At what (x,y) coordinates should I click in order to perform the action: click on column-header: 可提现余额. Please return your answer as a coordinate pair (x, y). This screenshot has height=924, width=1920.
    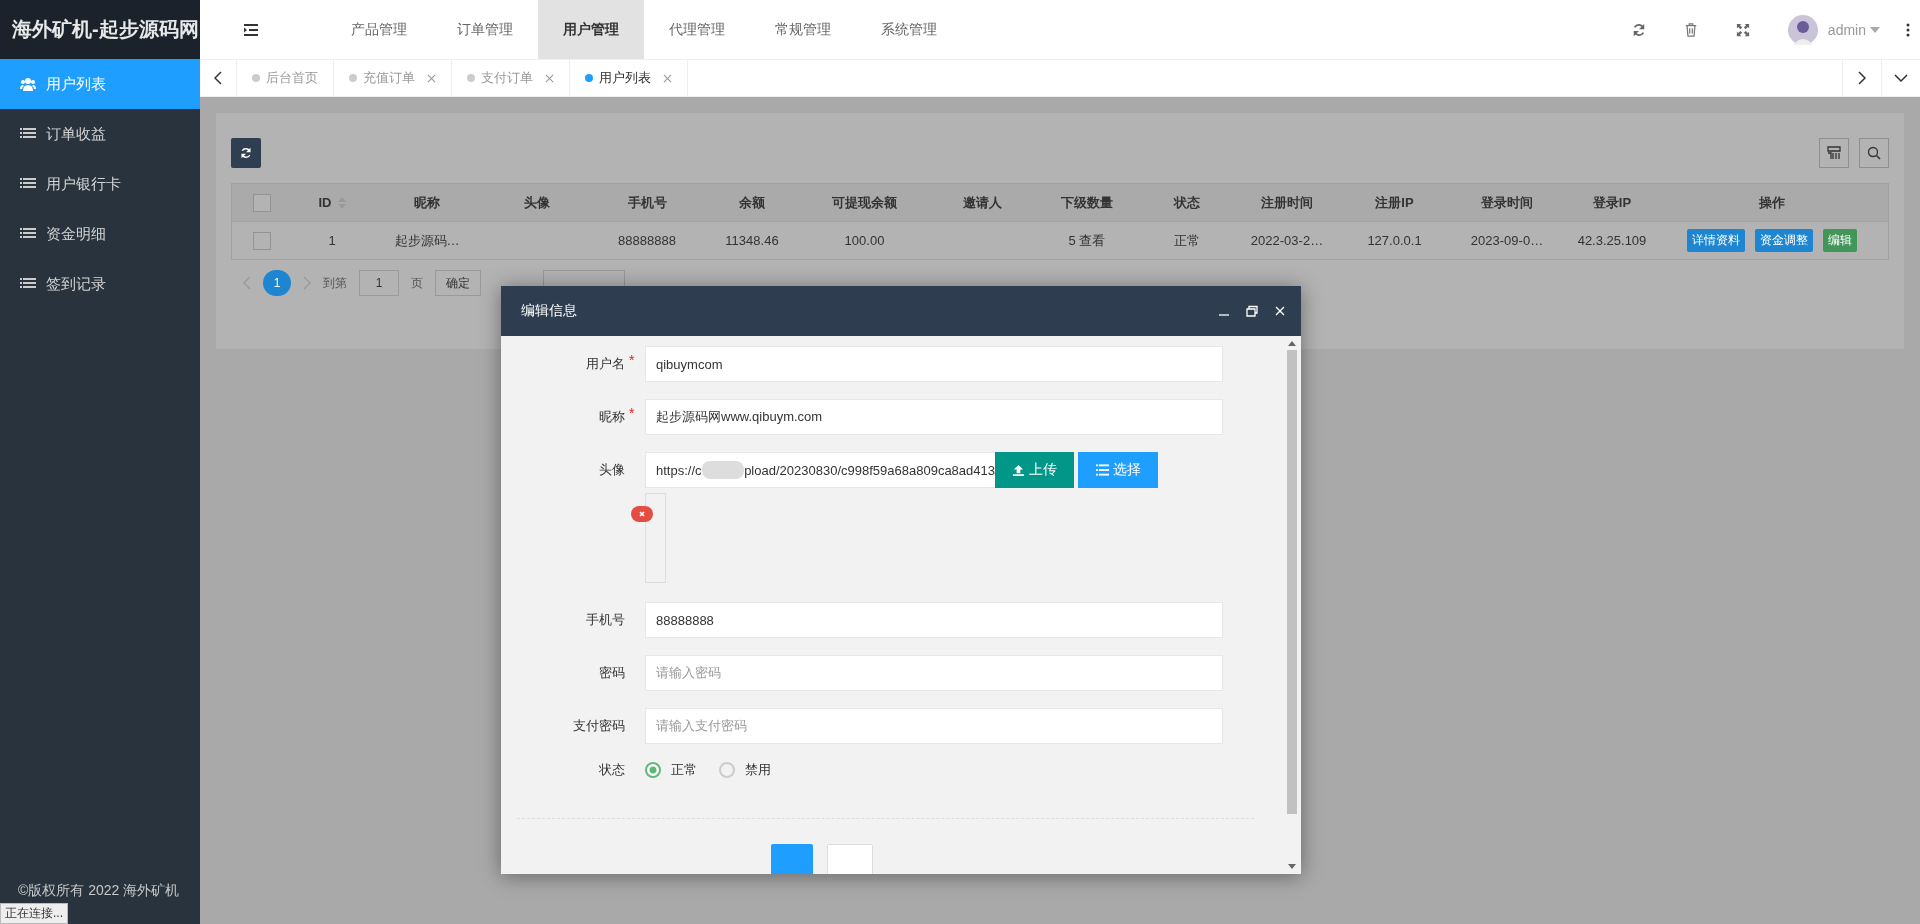
    Looking at the image, I should click on (864, 202).